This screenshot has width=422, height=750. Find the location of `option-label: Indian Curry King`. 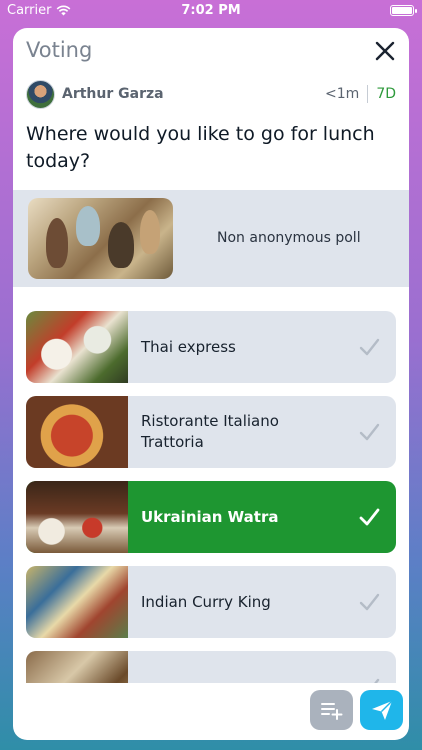

option-label: Indian Curry King is located at coordinates (206, 601).